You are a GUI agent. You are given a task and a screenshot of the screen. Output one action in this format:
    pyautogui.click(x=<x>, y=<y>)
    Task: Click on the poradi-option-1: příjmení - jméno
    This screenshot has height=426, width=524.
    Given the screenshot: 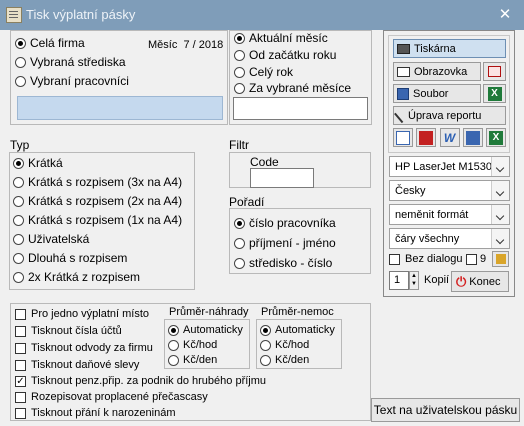 What is the action you would take?
    pyautogui.click(x=285, y=243)
    